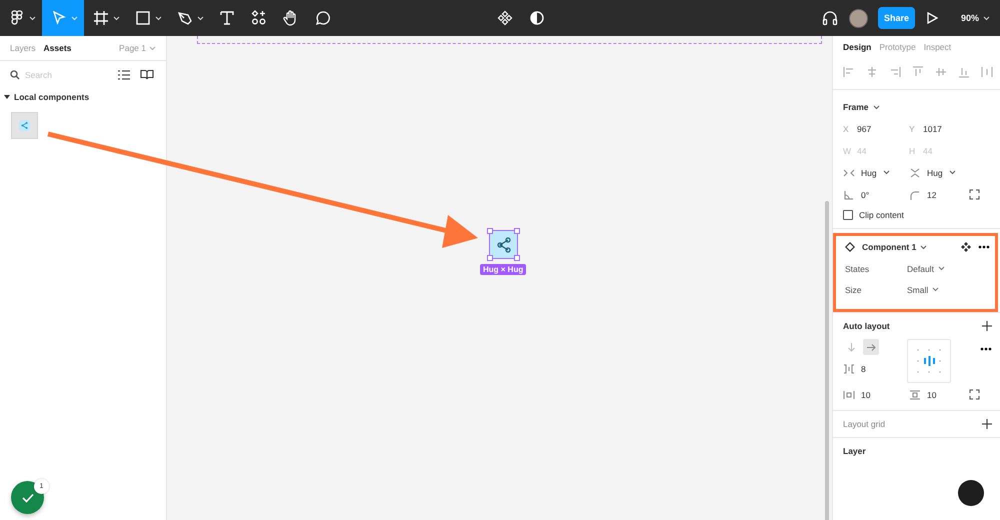 Image resolution: width=1000 pixels, height=520 pixels. I want to click on checkbox, so click(848, 215).